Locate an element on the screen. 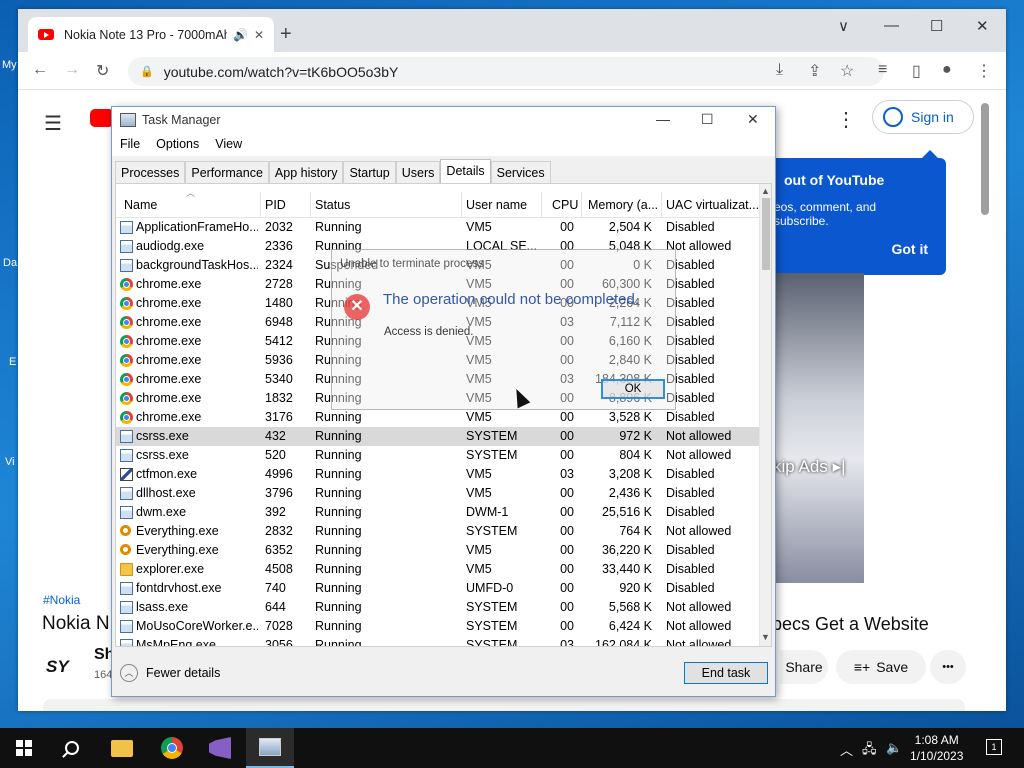  scroll-down-icon: ▼ is located at coordinates (765, 637).